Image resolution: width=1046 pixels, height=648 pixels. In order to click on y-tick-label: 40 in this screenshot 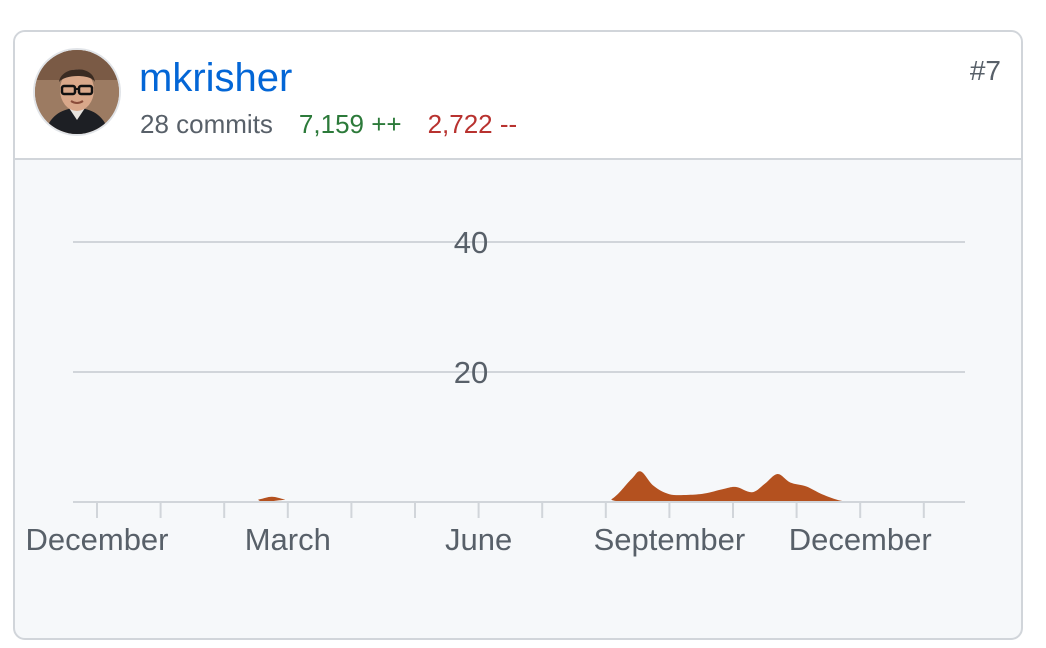, I will do `click(471, 242)`.